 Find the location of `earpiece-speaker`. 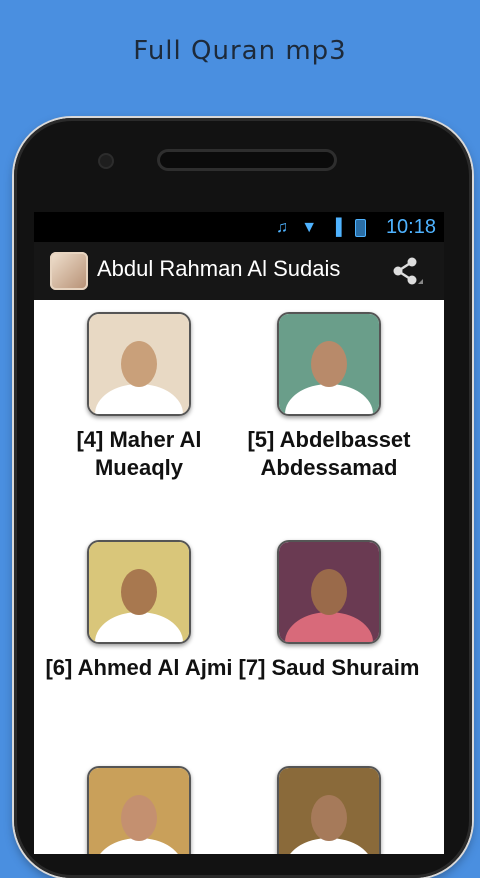

earpiece-speaker is located at coordinates (247, 160).